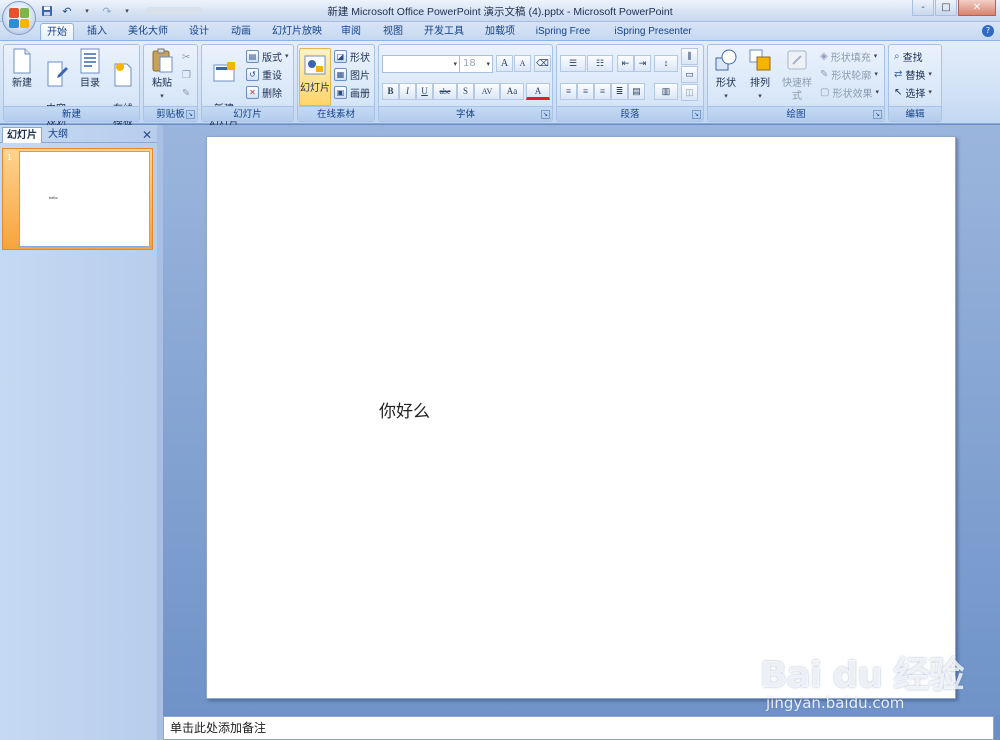 This screenshot has width=1000, height=740. I want to click on format-painter-icon: ✎, so click(186, 93).